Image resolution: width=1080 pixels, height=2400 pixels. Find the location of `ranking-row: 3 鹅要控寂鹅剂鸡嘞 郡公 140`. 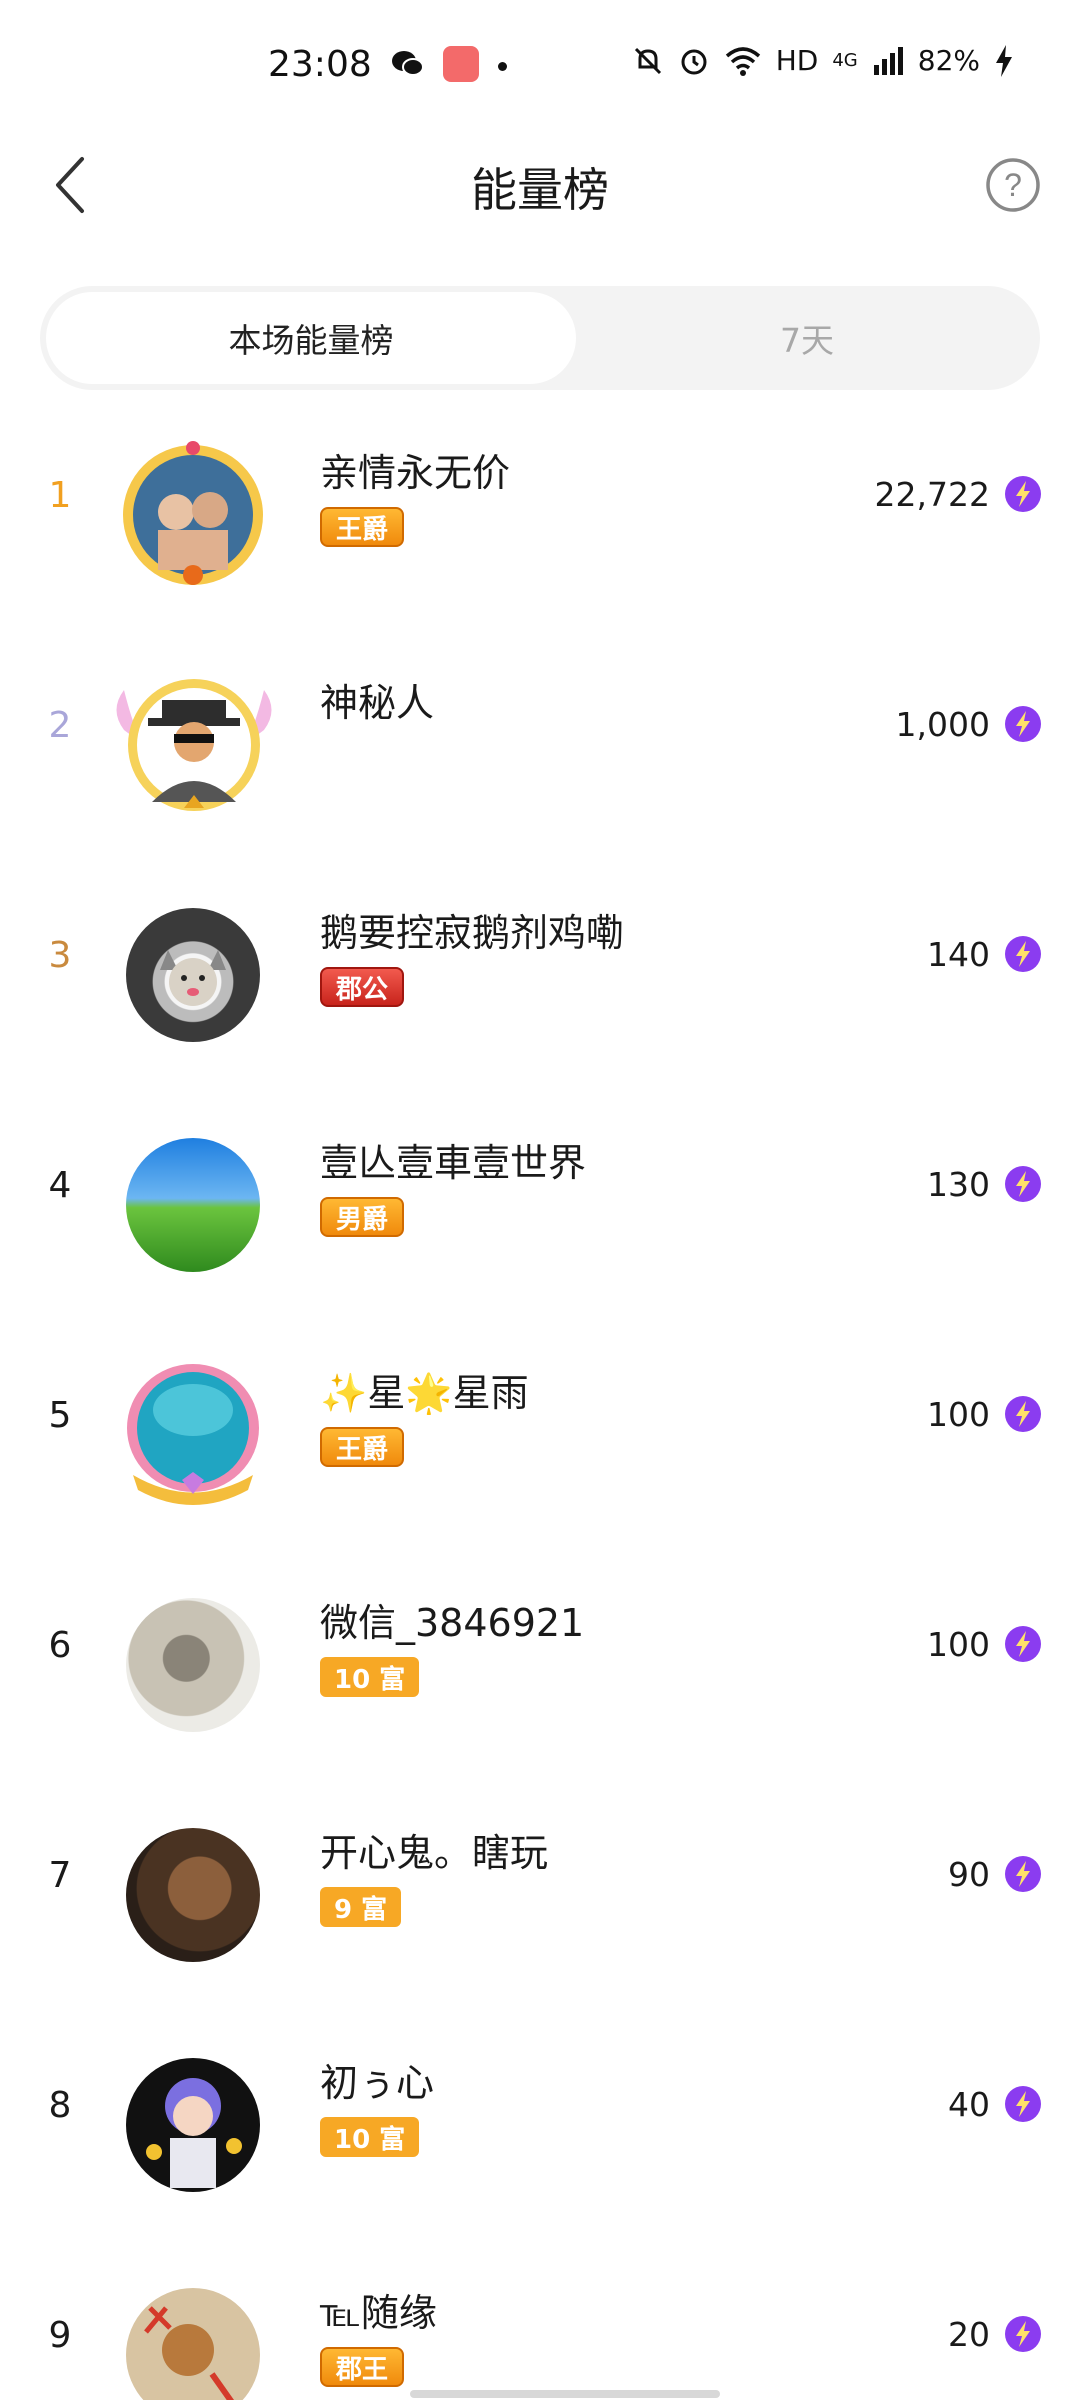

ranking-row: 3 鹅要控寂鹅剂鸡嘞 郡公 140 is located at coordinates (540, 995).